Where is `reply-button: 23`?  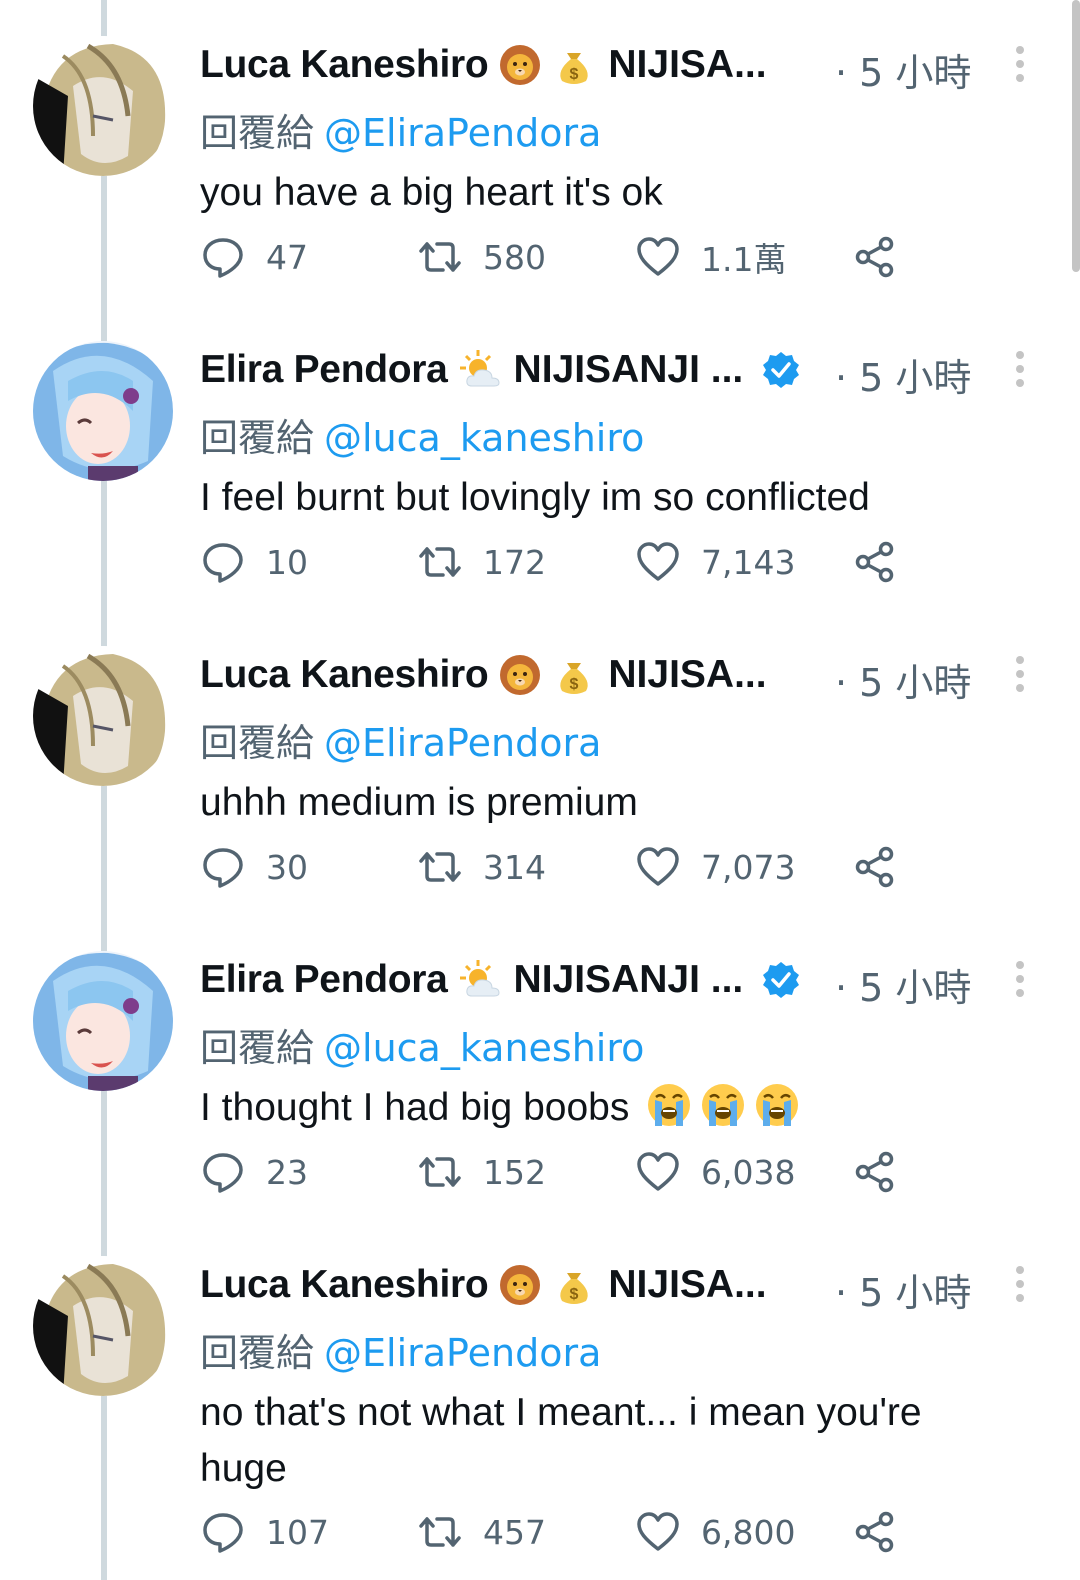
reply-button: 23 is located at coordinates (254, 1172).